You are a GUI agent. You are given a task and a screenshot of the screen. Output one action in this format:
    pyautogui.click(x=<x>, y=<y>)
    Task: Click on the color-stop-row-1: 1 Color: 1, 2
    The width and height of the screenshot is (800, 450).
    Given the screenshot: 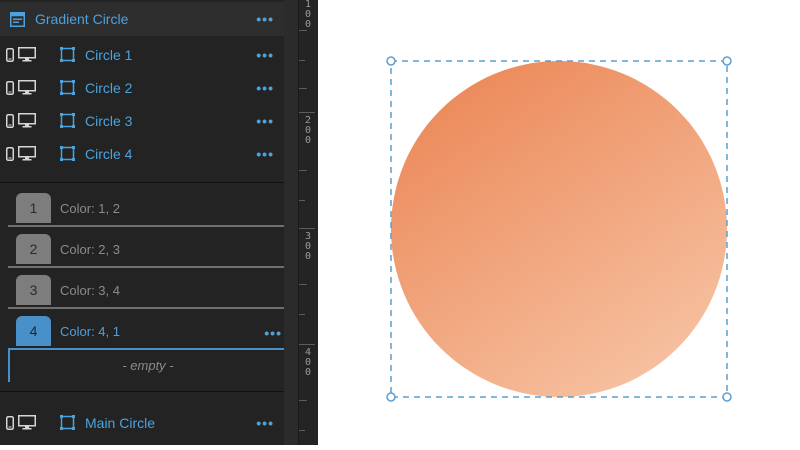 What is the action you would take?
    pyautogui.click(x=146, y=210)
    